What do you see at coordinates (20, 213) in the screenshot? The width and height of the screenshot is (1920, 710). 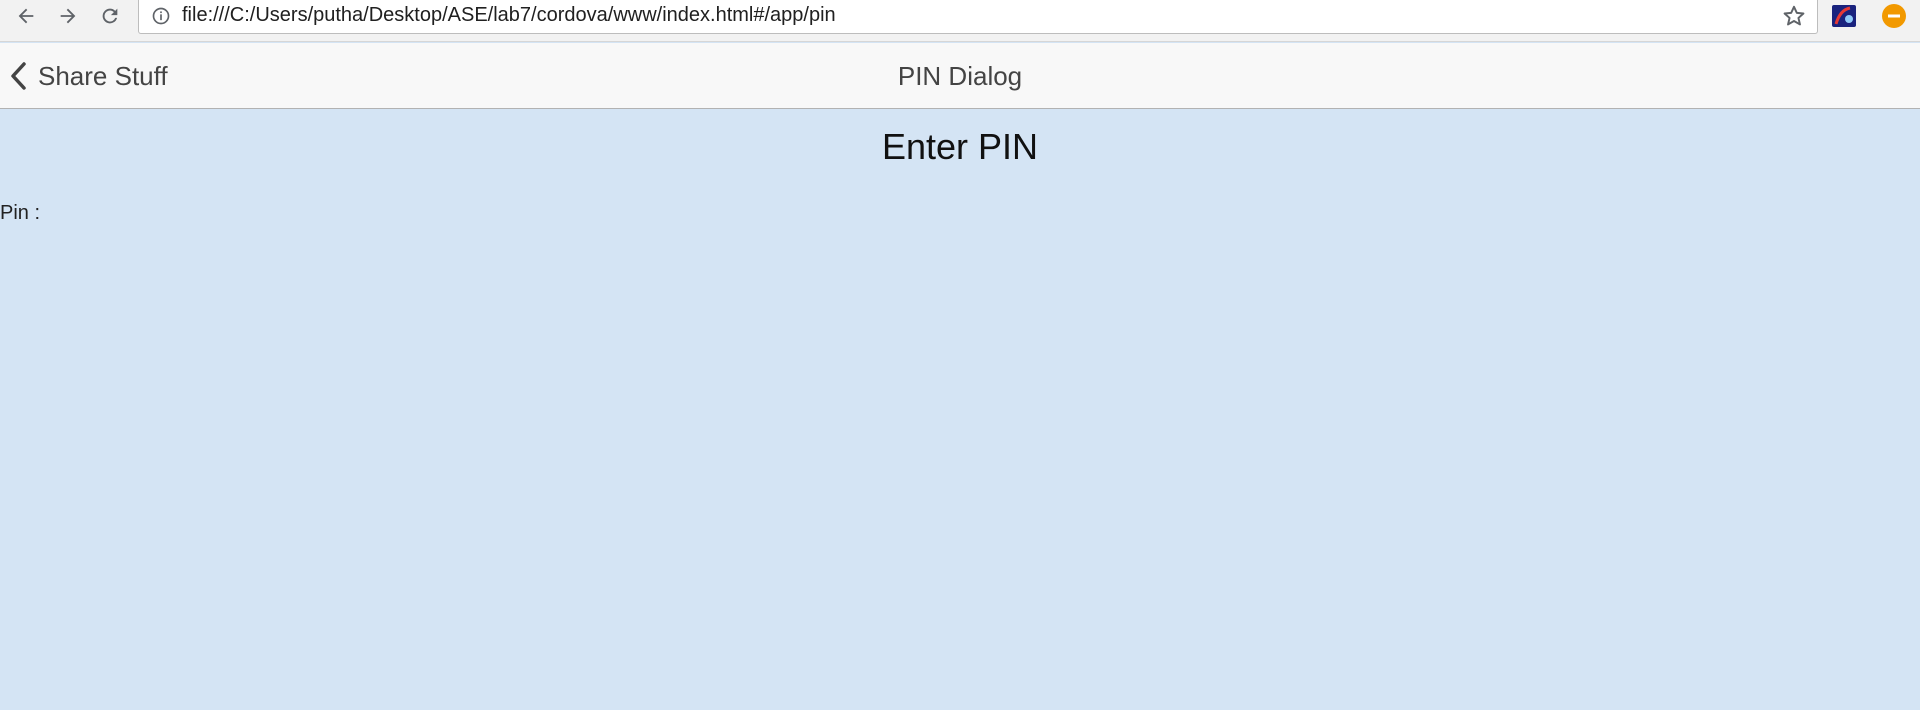 I see `pin-label: Pin :` at bounding box center [20, 213].